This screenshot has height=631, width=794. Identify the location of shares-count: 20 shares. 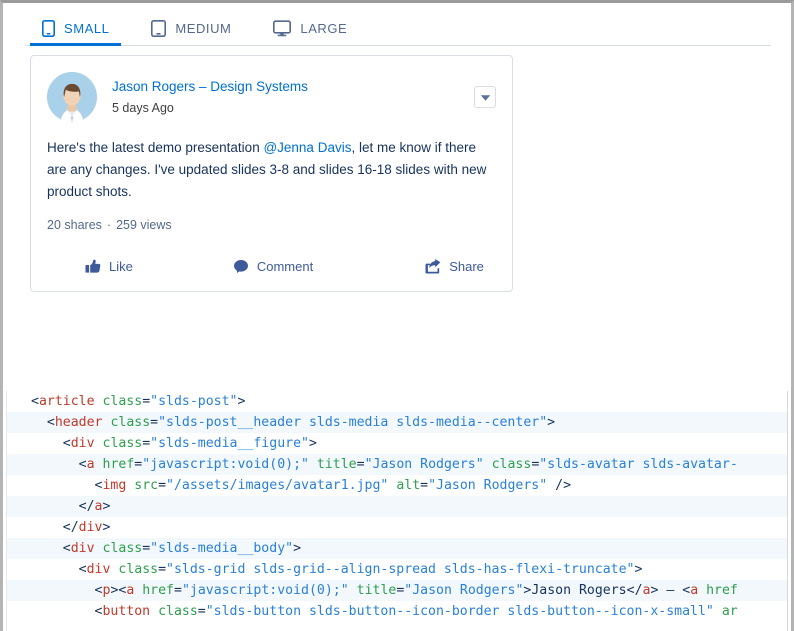
(74, 224).